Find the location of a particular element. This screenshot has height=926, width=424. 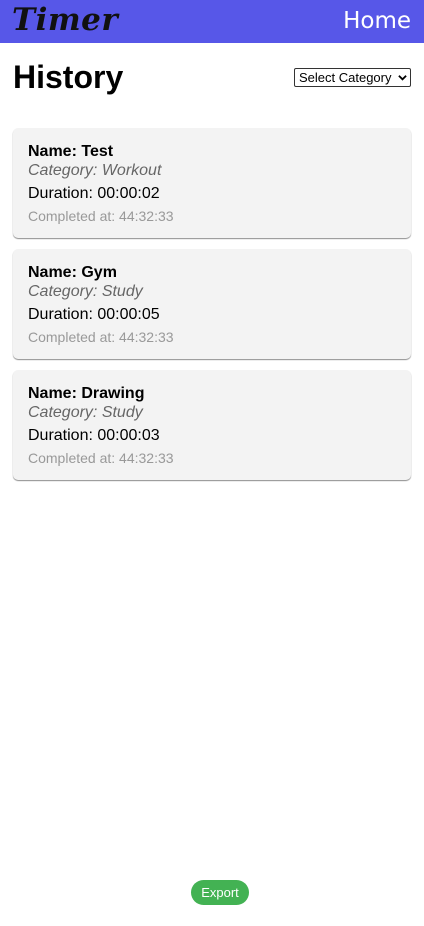

export-button: Export is located at coordinates (220, 892).